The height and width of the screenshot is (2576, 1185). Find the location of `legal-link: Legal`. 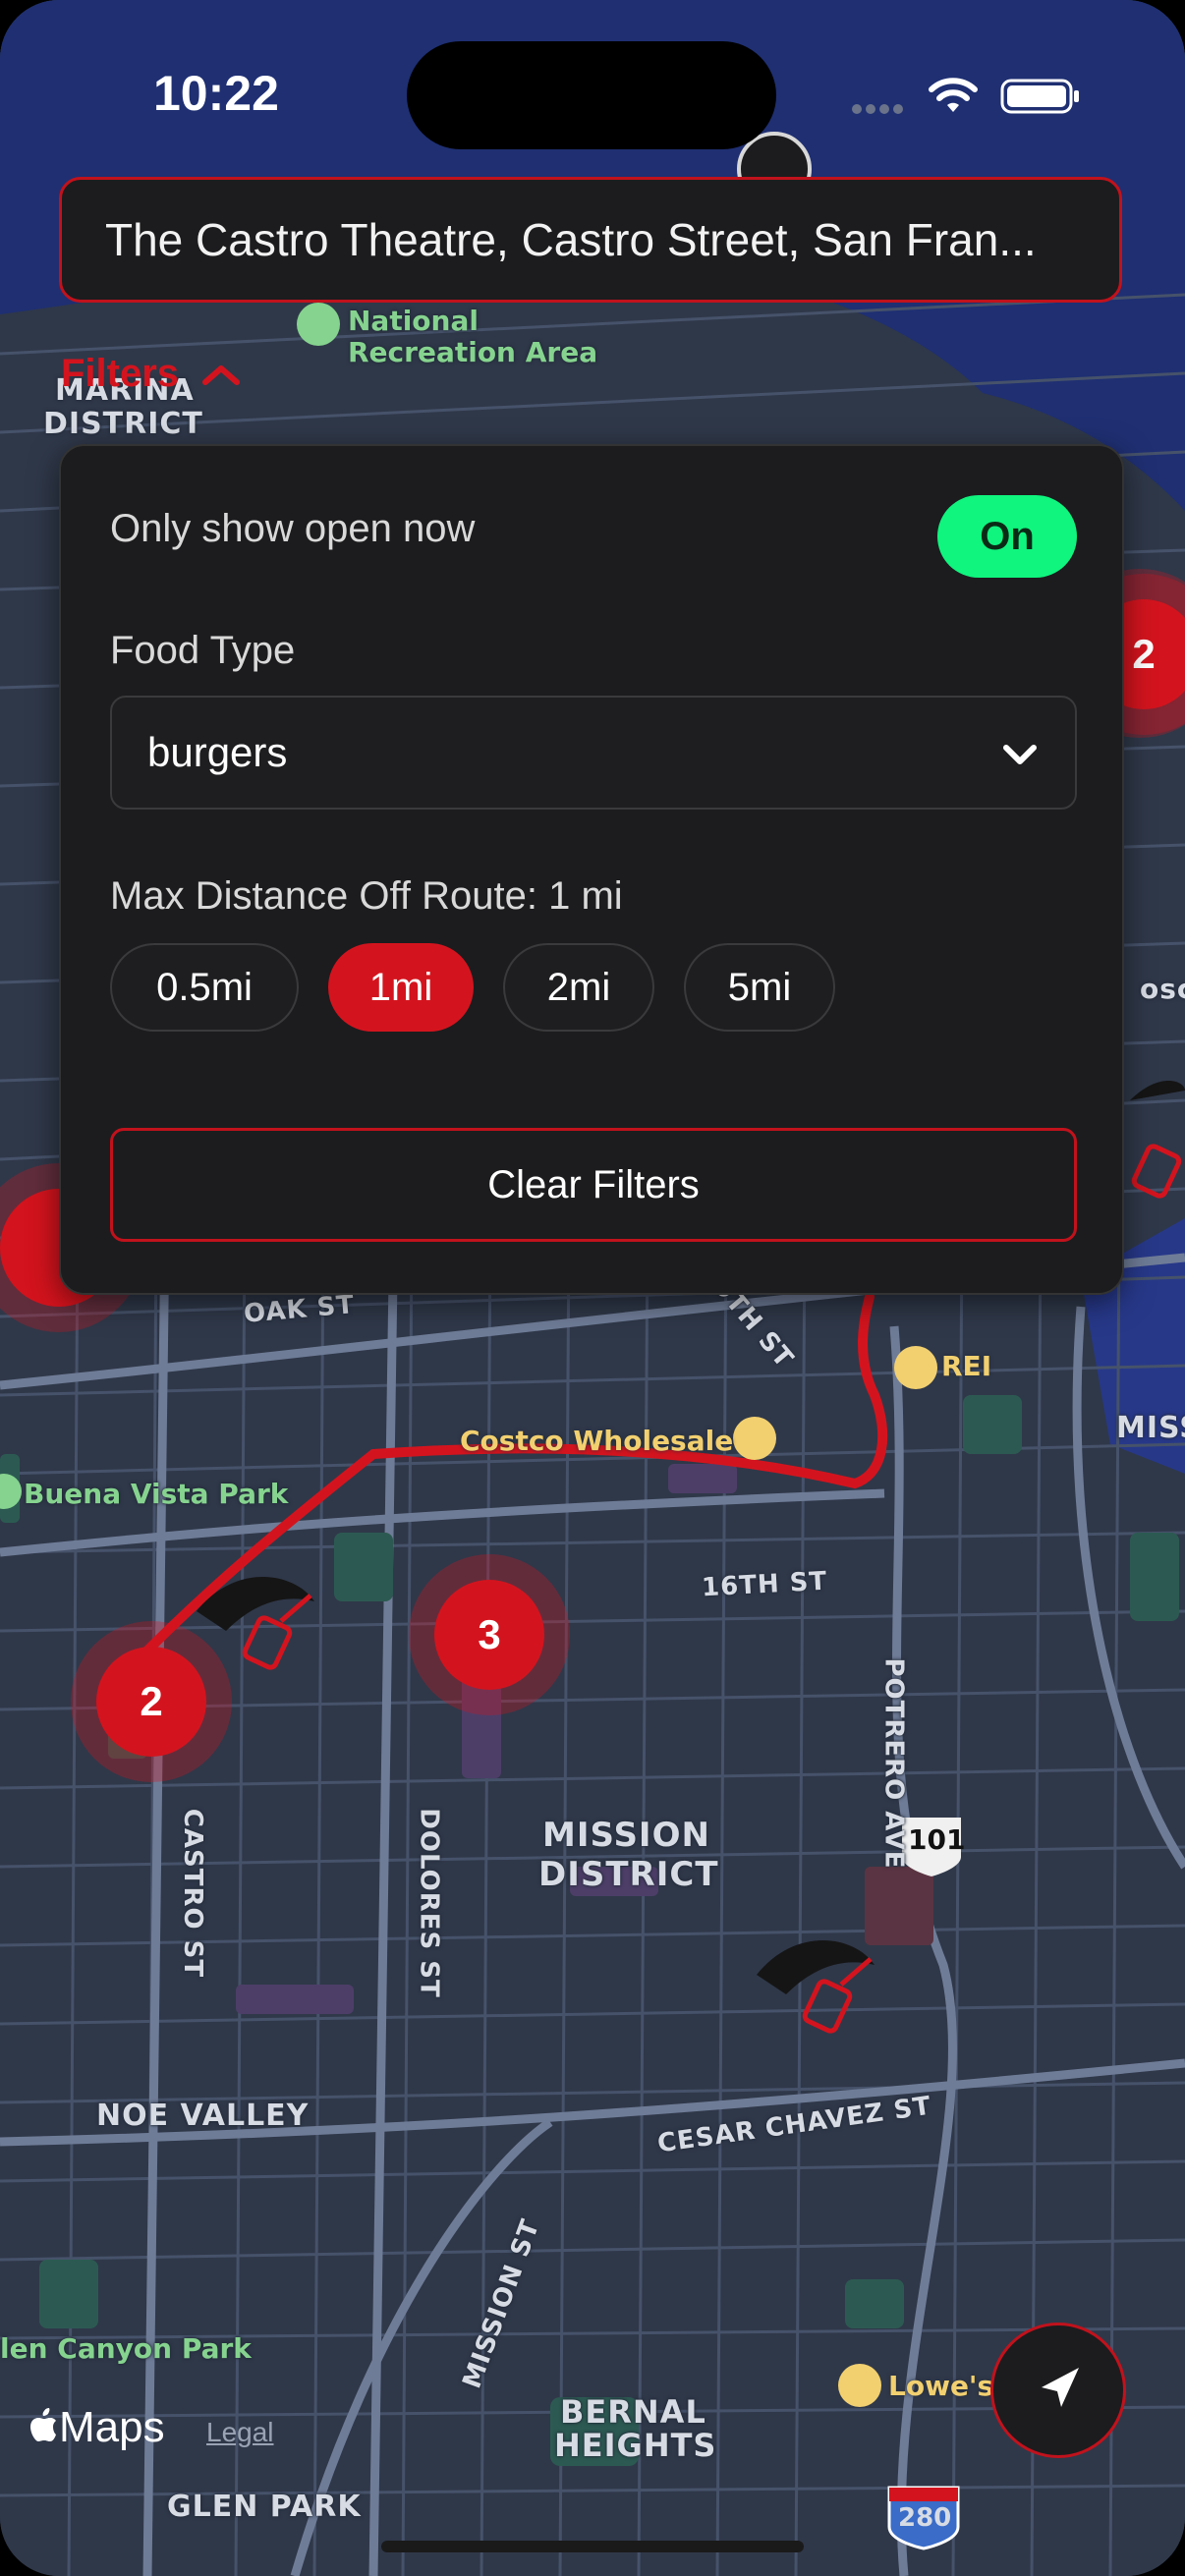

legal-link: Legal is located at coordinates (240, 2432).